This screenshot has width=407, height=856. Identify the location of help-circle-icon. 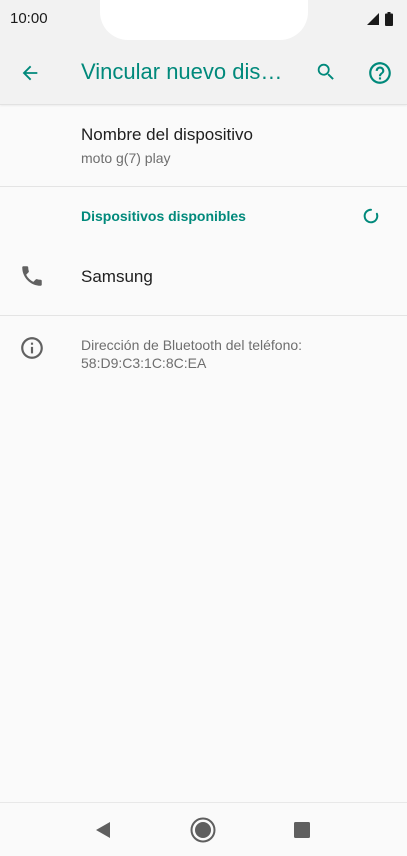
(380, 73).